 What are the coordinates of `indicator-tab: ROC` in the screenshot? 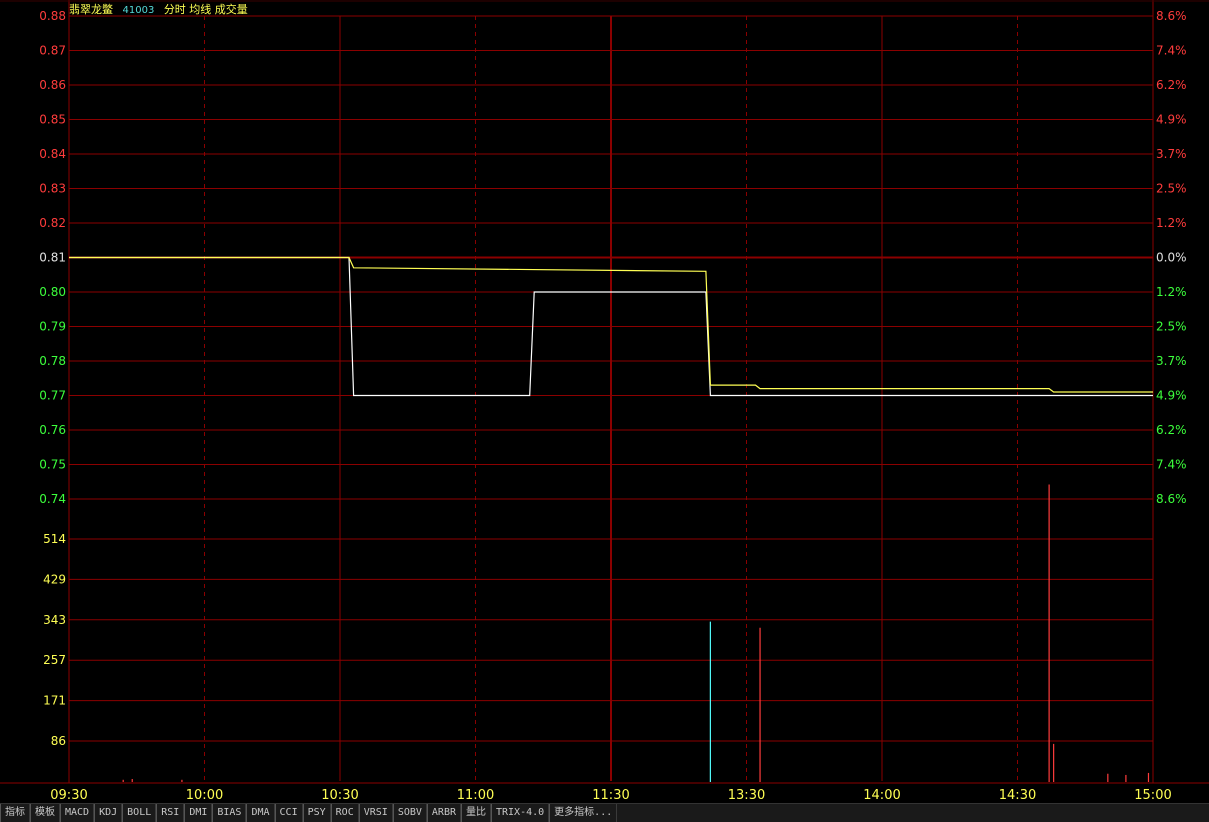 It's located at (344, 813).